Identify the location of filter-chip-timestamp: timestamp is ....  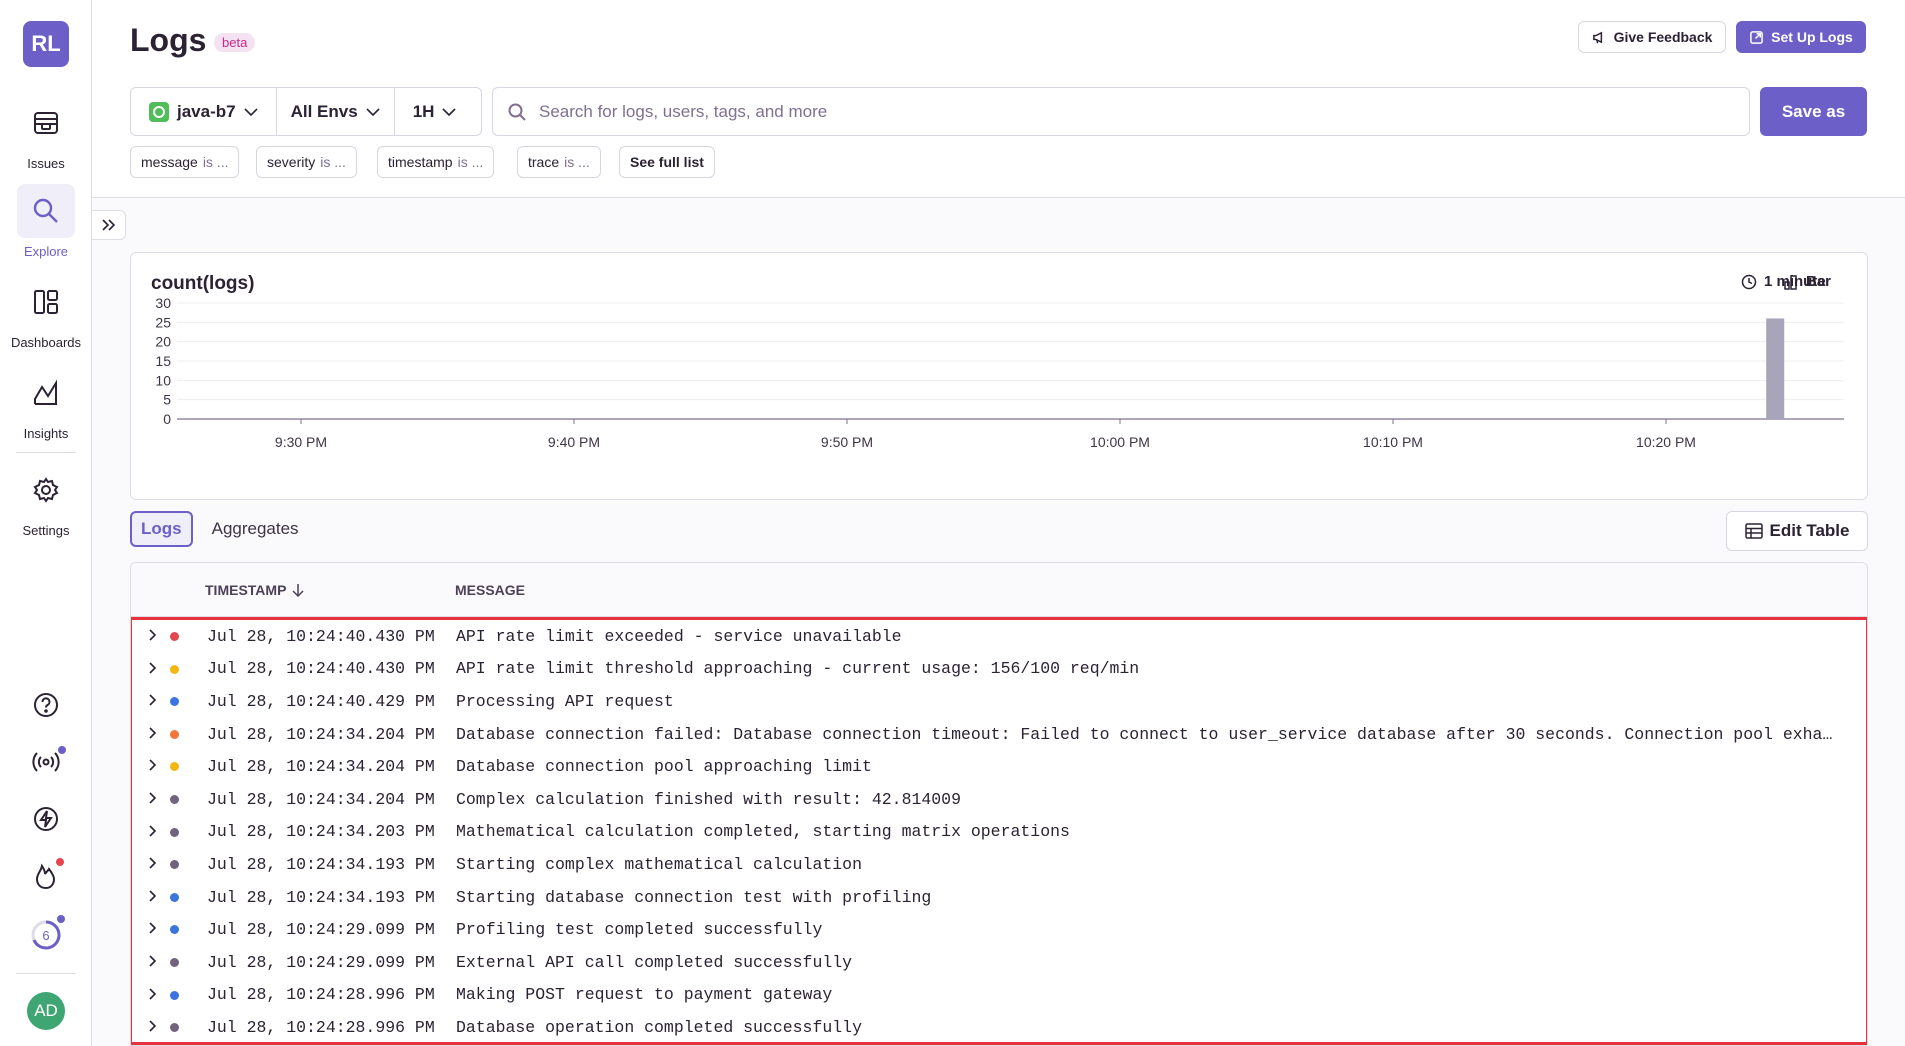
(436, 162).